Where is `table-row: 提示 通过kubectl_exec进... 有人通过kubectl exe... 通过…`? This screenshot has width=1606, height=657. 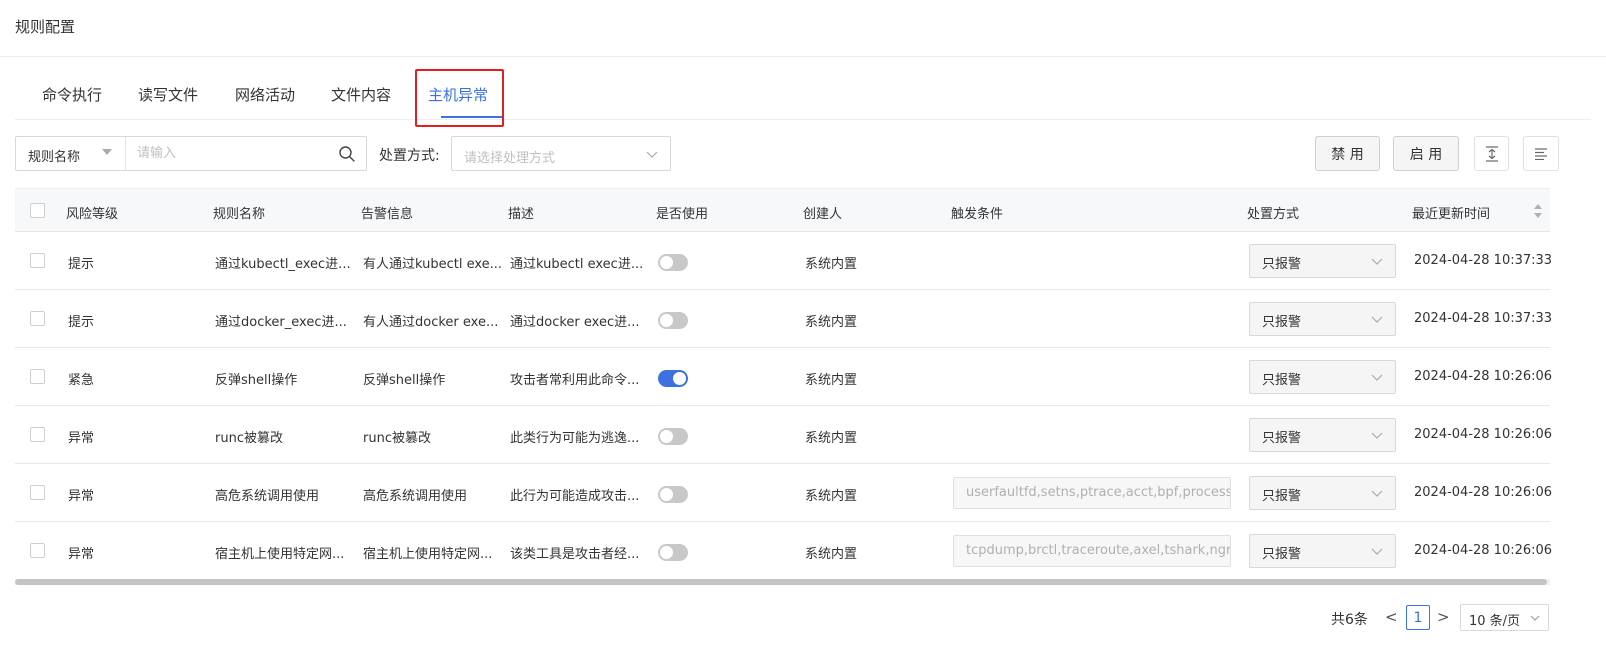
table-row: 提示 通过kubectl_exec进... 有人通过kubectl exe... 通过… is located at coordinates (784, 261).